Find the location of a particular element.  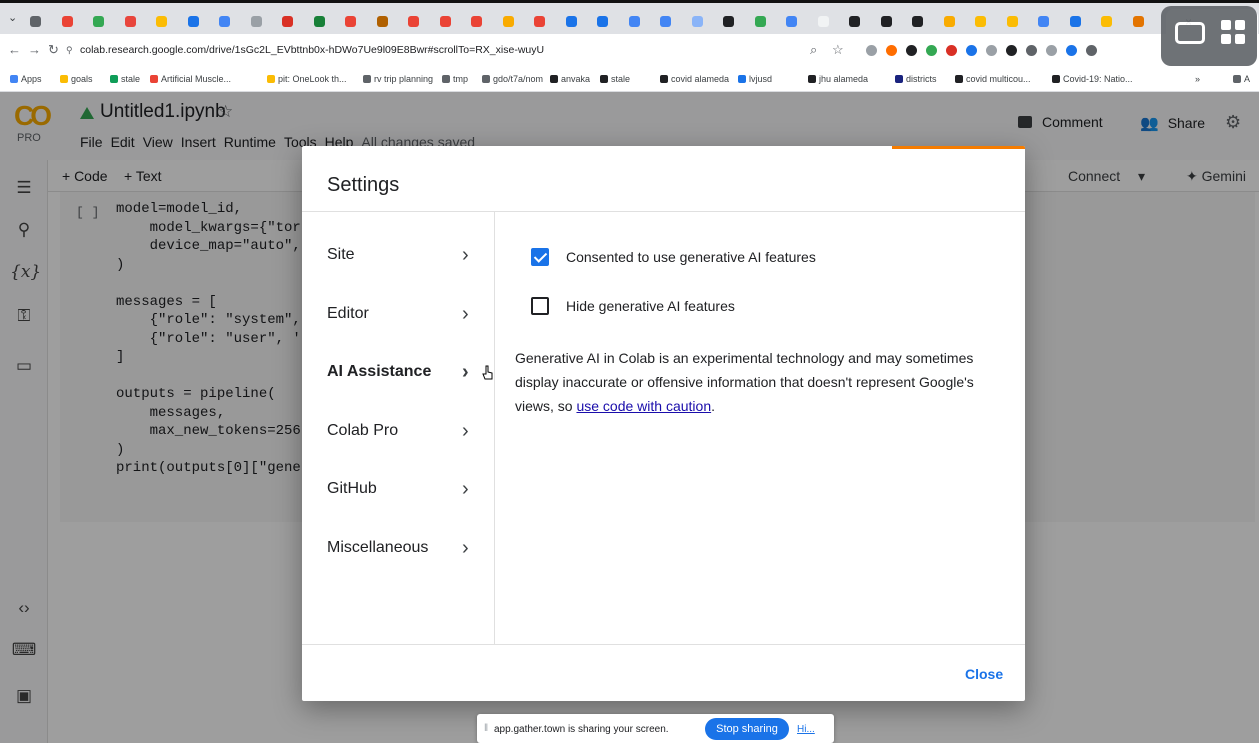

bookmark-item: jhu alameda is located at coordinates (838, 79).